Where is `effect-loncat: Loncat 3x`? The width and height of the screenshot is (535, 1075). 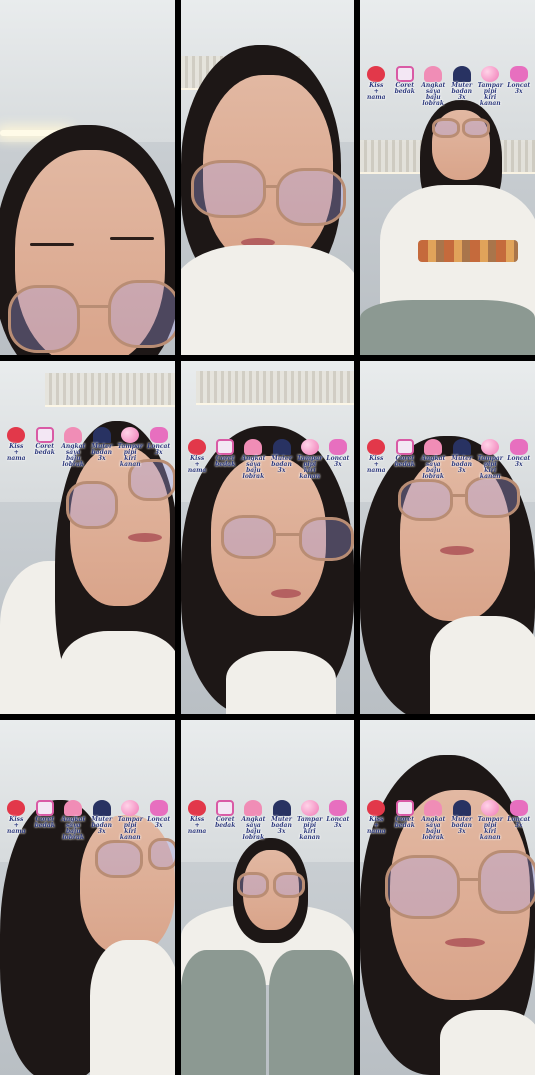 effect-loncat: Loncat 3x is located at coordinates (519, 86).